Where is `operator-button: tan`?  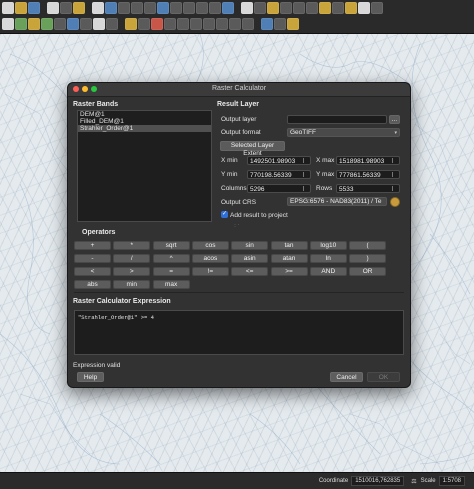 operator-button: tan is located at coordinates (289, 245).